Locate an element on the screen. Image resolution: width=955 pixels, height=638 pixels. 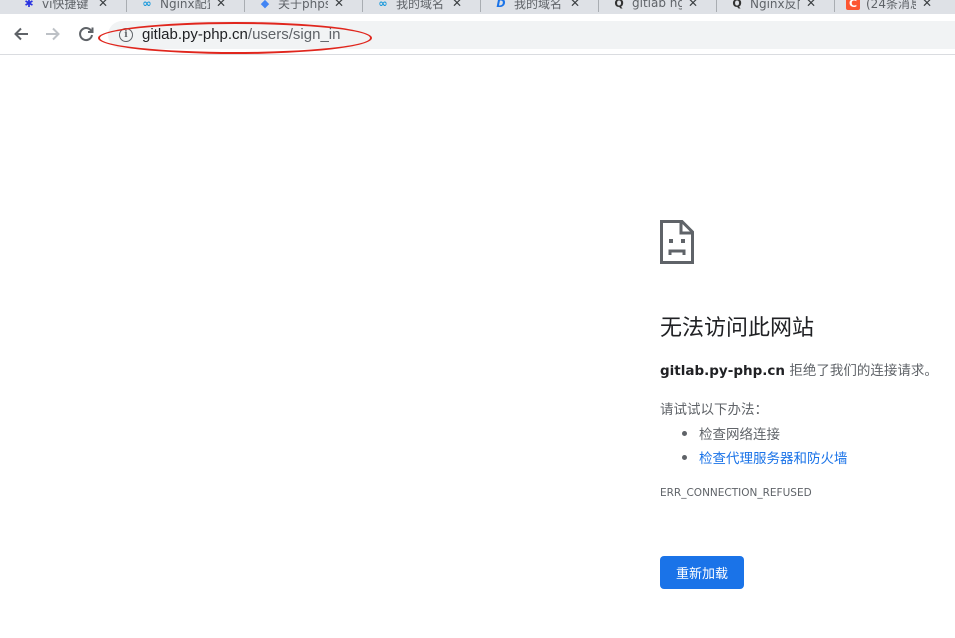
error-host: gitlab.py-php.cn is located at coordinates (723, 371).